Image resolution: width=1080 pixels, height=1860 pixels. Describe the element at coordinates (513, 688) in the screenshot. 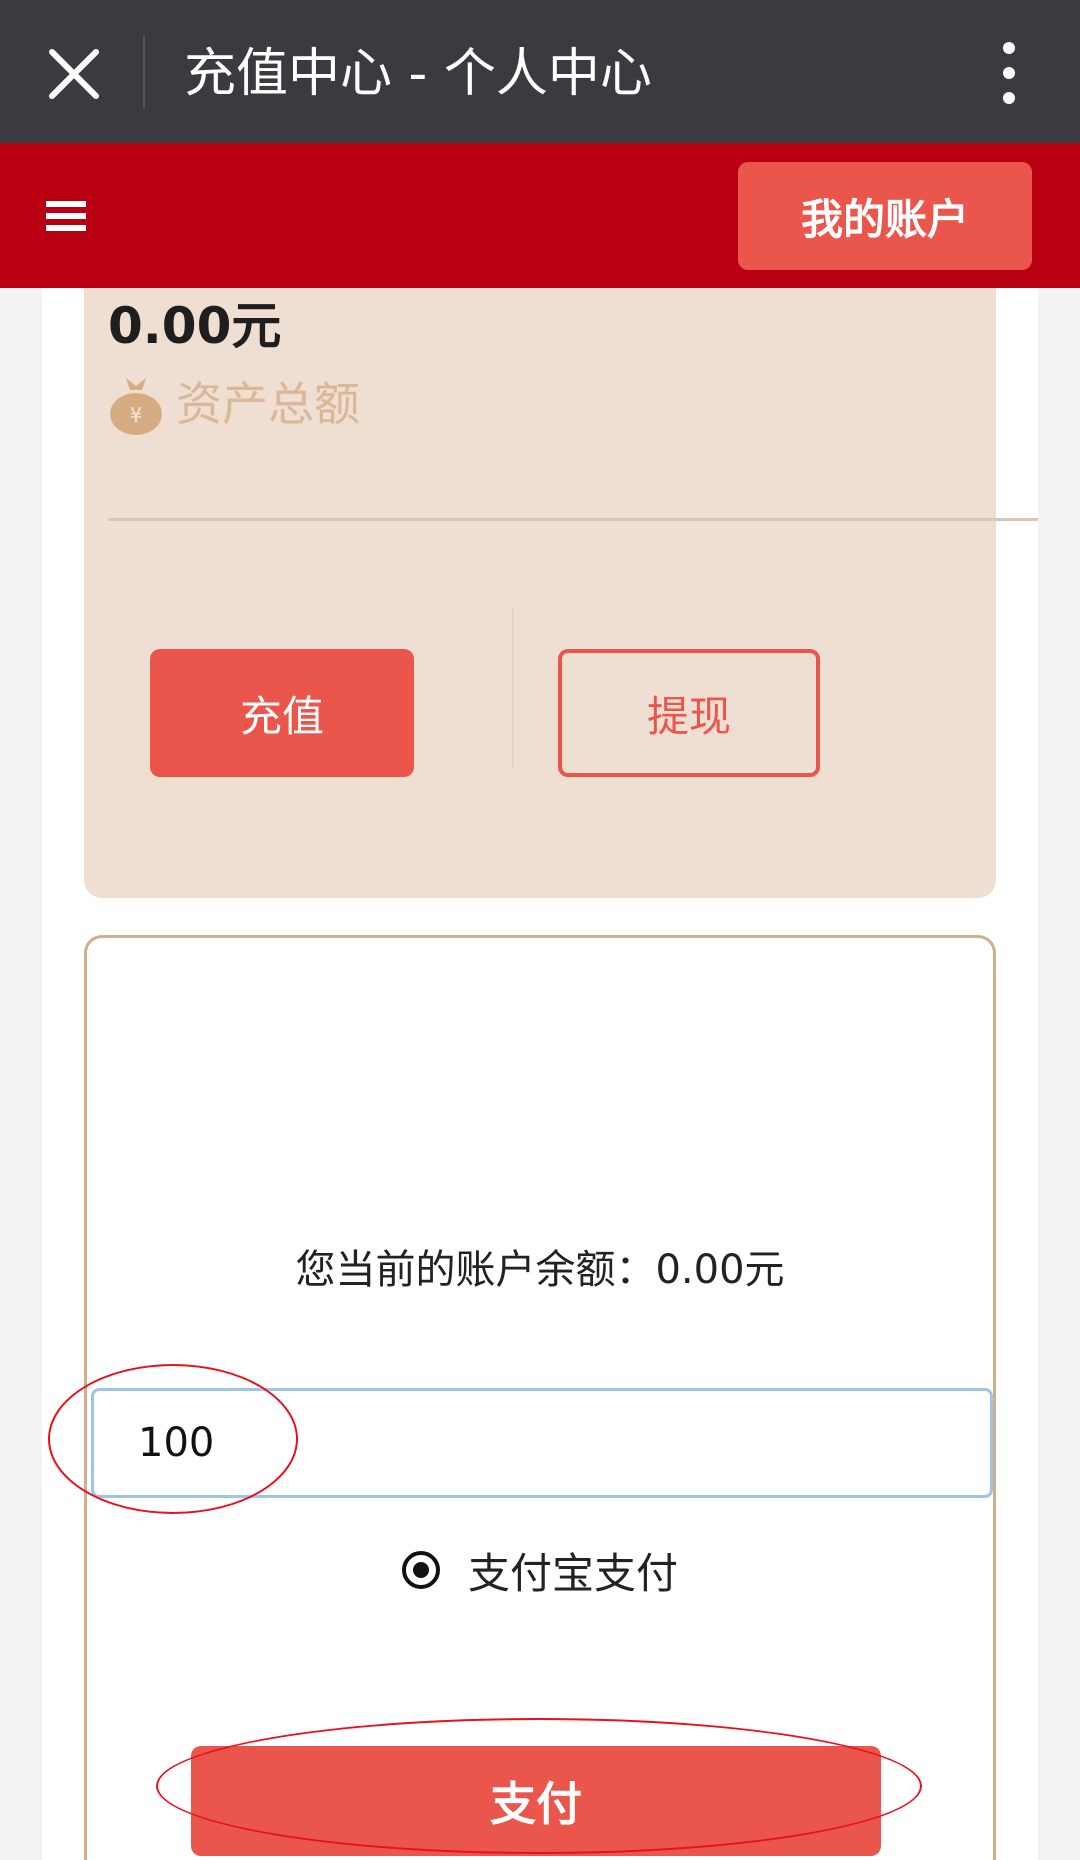

I see `button-divider` at that location.